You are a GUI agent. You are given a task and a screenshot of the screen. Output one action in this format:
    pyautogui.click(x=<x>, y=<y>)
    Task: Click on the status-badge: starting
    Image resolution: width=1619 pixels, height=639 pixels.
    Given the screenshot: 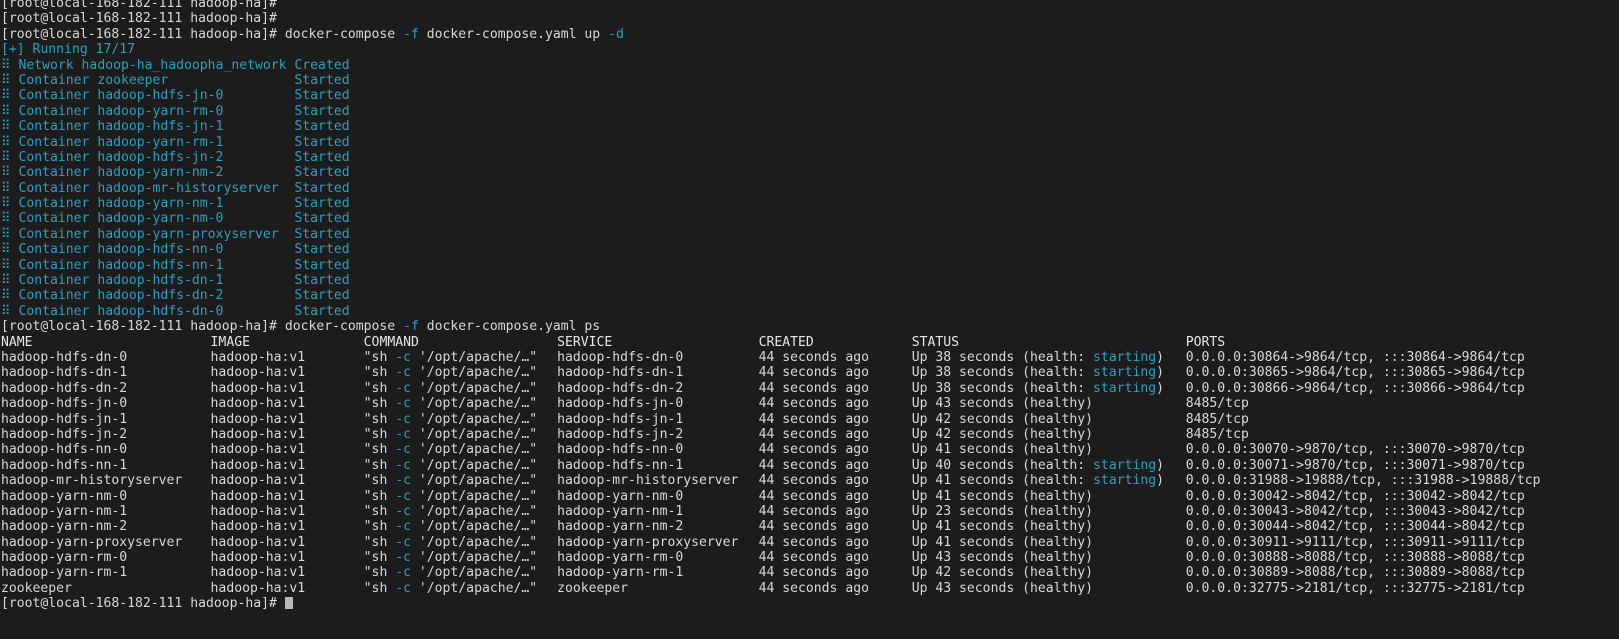 What is the action you would take?
    pyautogui.click(x=1125, y=465)
    